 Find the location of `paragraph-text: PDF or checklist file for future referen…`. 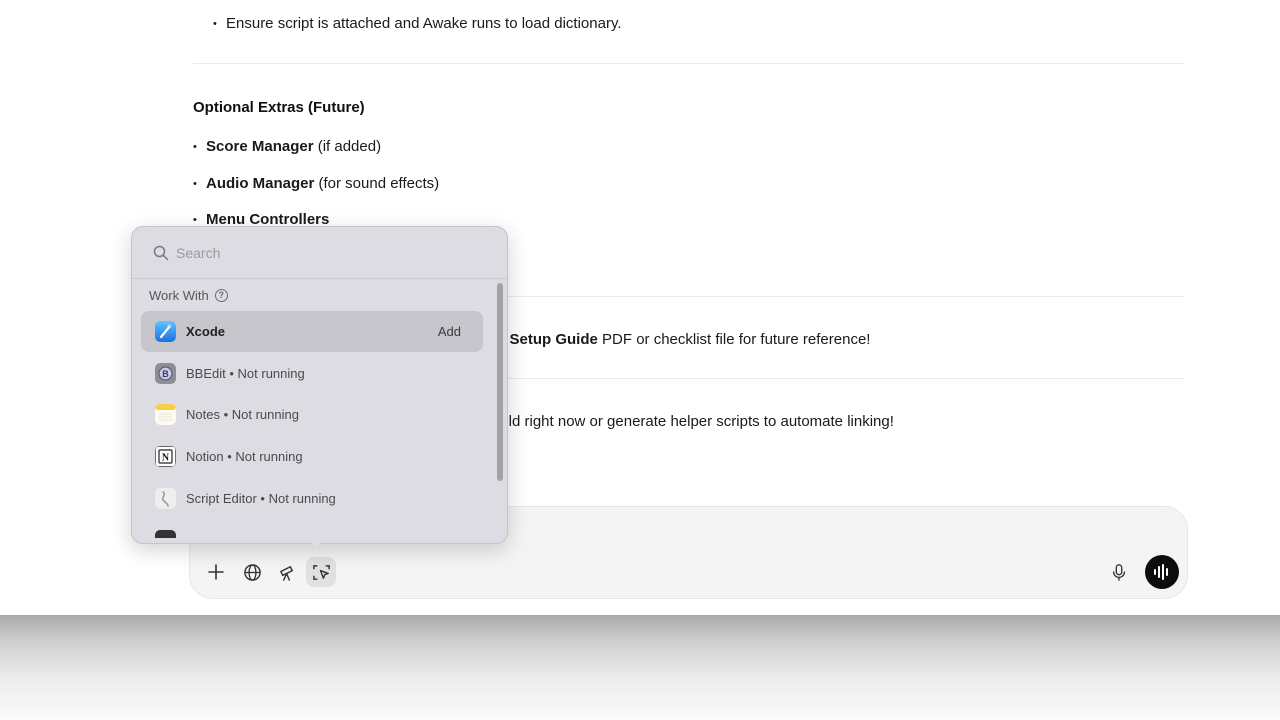

paragraph-text: PDF or checklist file for future referen… is located at coordinates (734, 339).